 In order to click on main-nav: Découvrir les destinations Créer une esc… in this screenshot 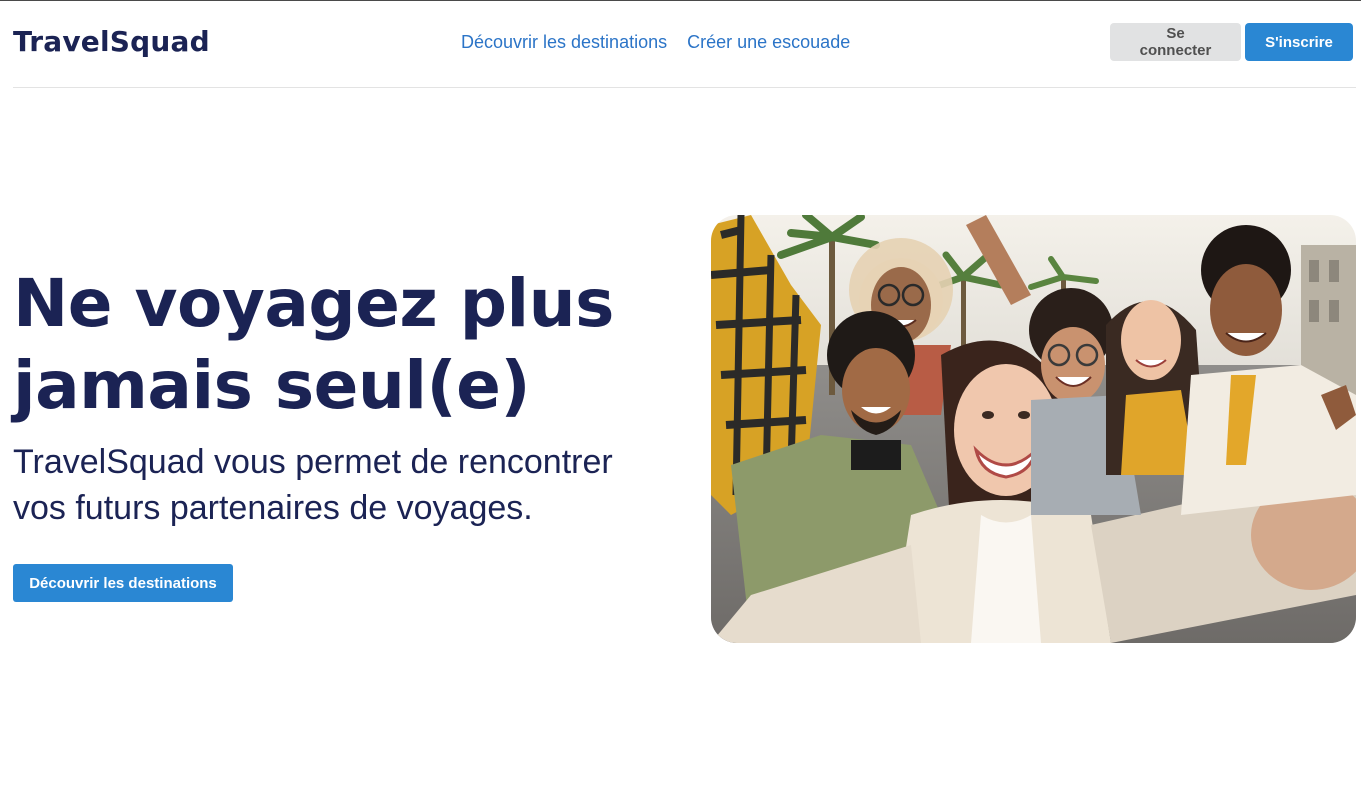, I will do `click(655, 42)`.